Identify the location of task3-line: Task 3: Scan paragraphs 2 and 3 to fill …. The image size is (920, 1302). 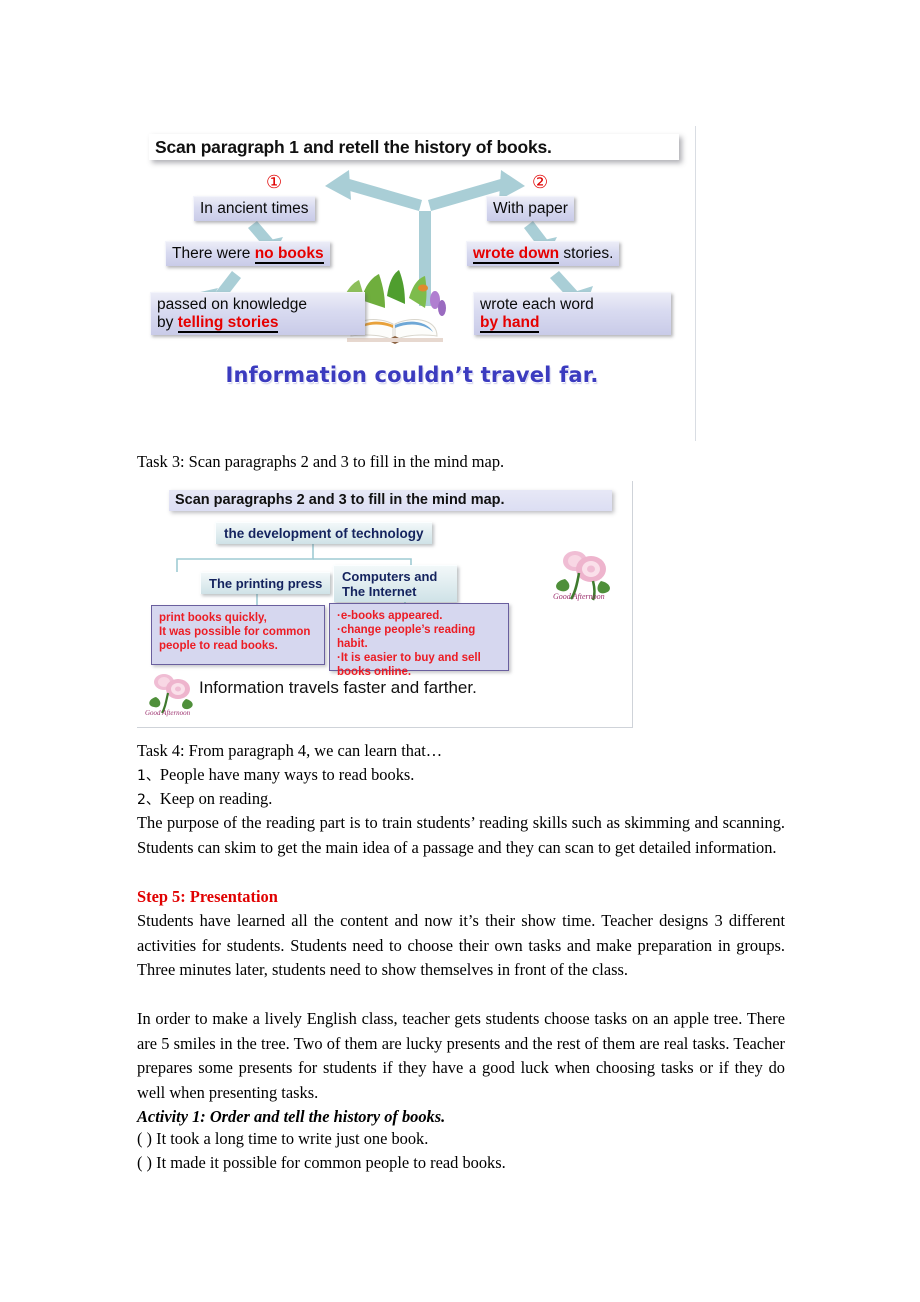
(321, 461).